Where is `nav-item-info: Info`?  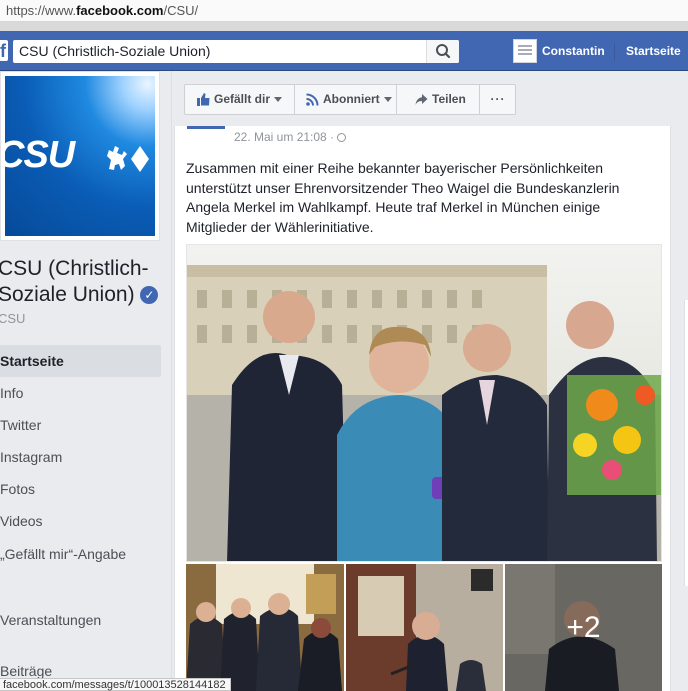
nav-item-info: Info is located at coordinates (80, 393).